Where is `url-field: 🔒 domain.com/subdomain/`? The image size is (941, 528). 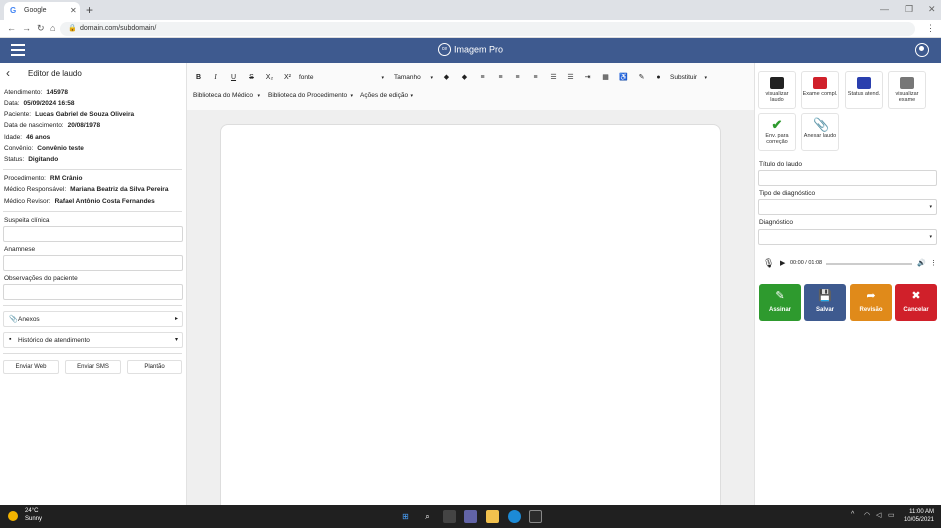
url-field: 🔒 domain.com/subdomain/ is located at coordinates (487, 29).